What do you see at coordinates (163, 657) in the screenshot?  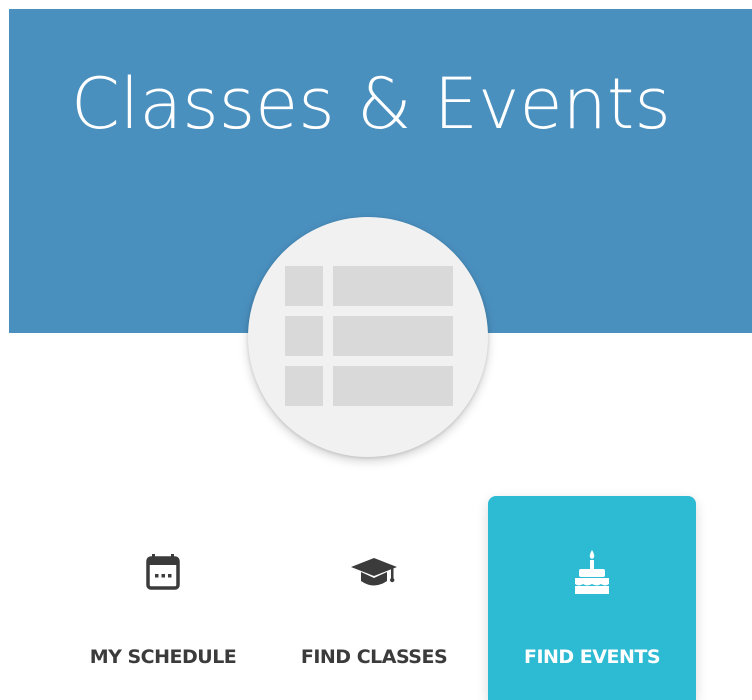 I see `tab-my-schedule-label: MY SCHEDULE` at bounding box center [163, 657].